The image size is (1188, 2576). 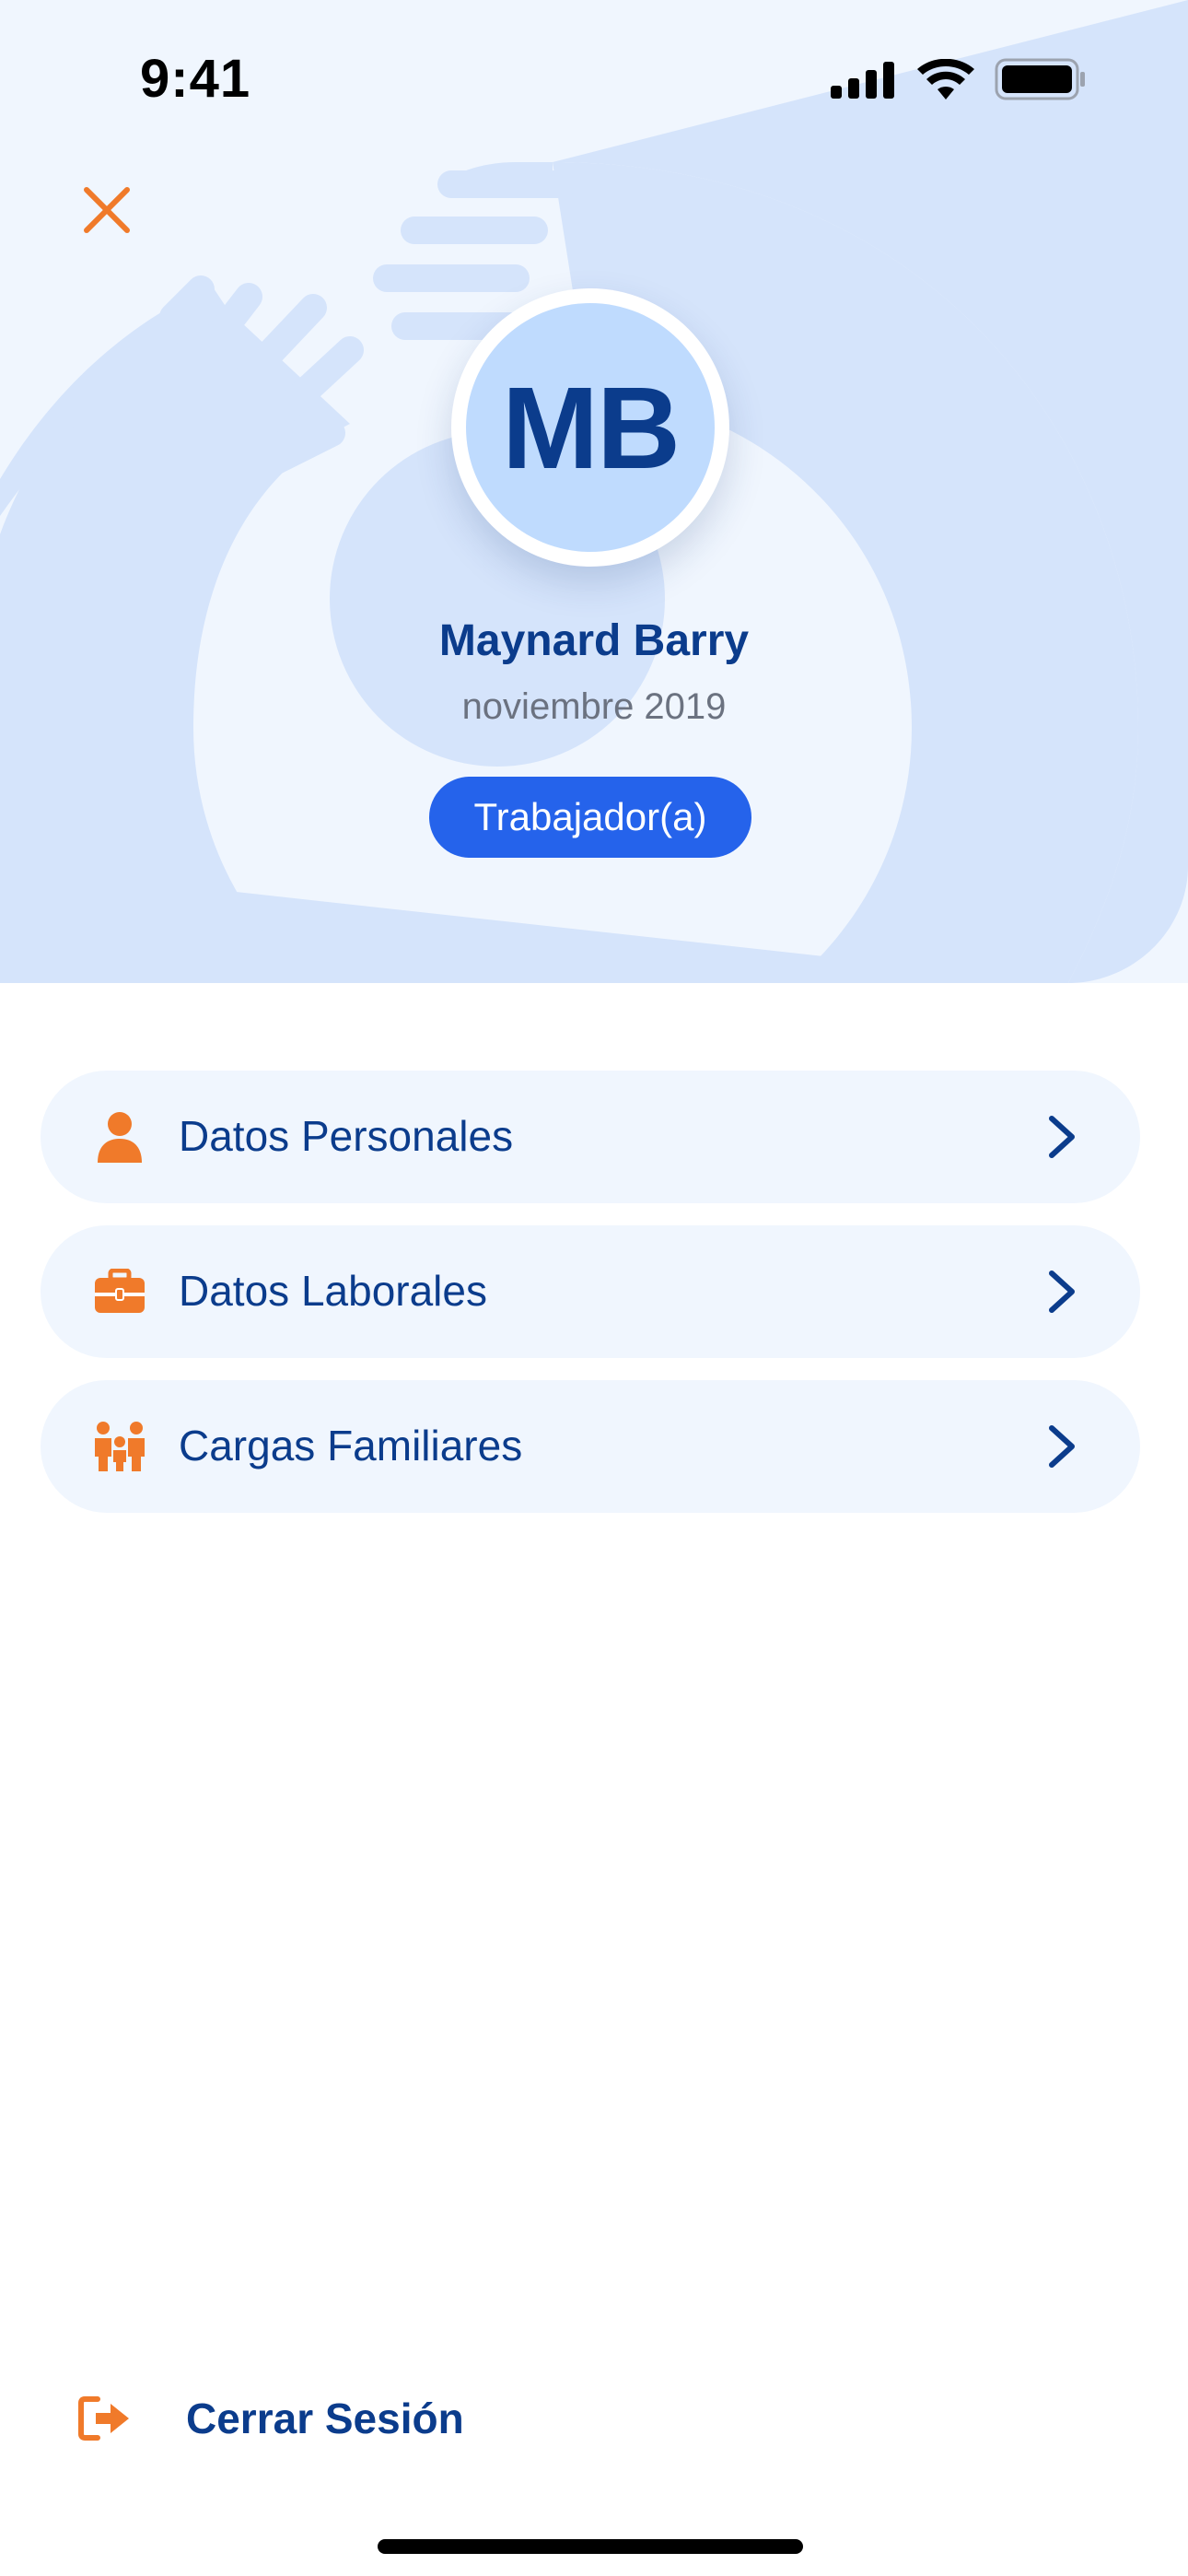 I want to click on avatar-initials: MB, so click(x=590, y=427).